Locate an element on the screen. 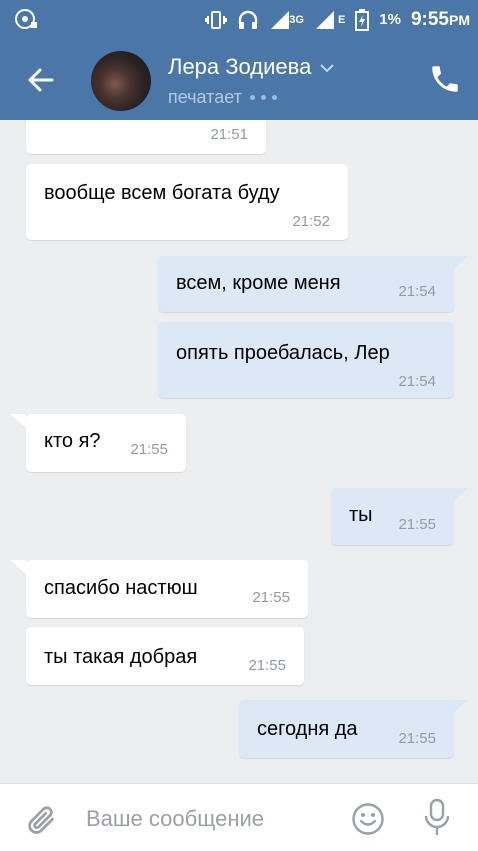  battery-level: 1% is located at coordinates (390, 19).